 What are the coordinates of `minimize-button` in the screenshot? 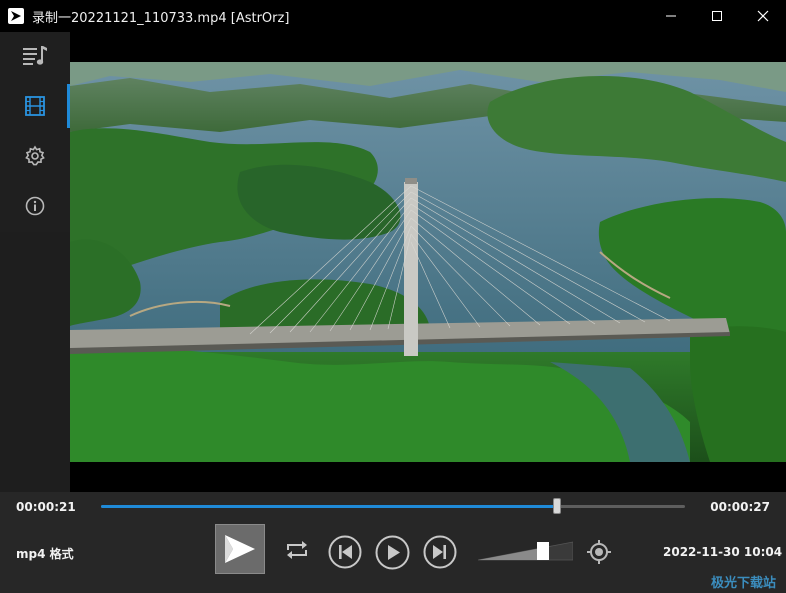 It's located at (671, 16).